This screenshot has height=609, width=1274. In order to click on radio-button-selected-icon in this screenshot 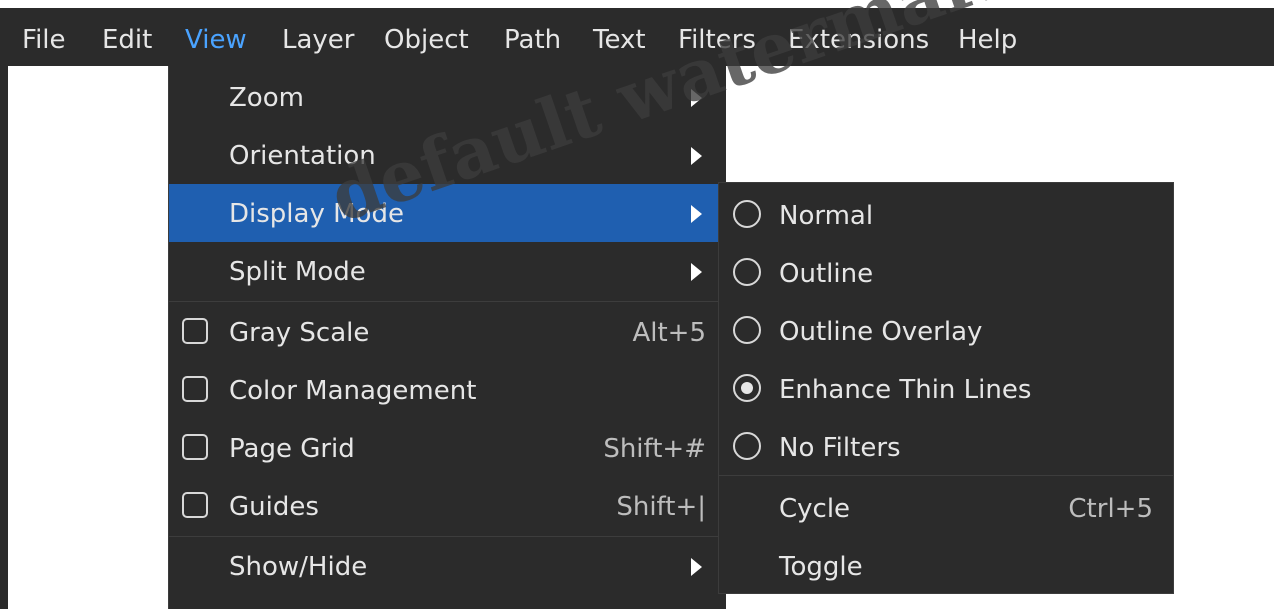, I will do `click(747, 388)`.